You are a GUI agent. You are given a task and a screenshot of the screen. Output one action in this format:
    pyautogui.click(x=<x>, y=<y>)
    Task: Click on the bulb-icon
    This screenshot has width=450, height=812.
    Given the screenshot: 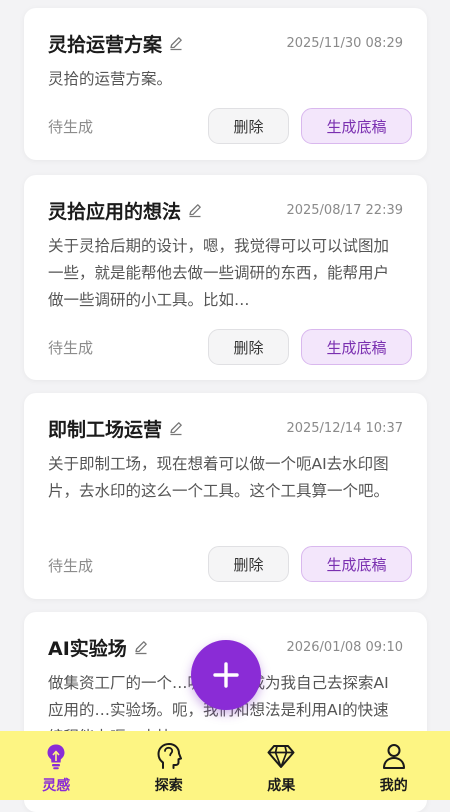 What is the action you would take?
    pyautogui.click(x=56, y=756)
    